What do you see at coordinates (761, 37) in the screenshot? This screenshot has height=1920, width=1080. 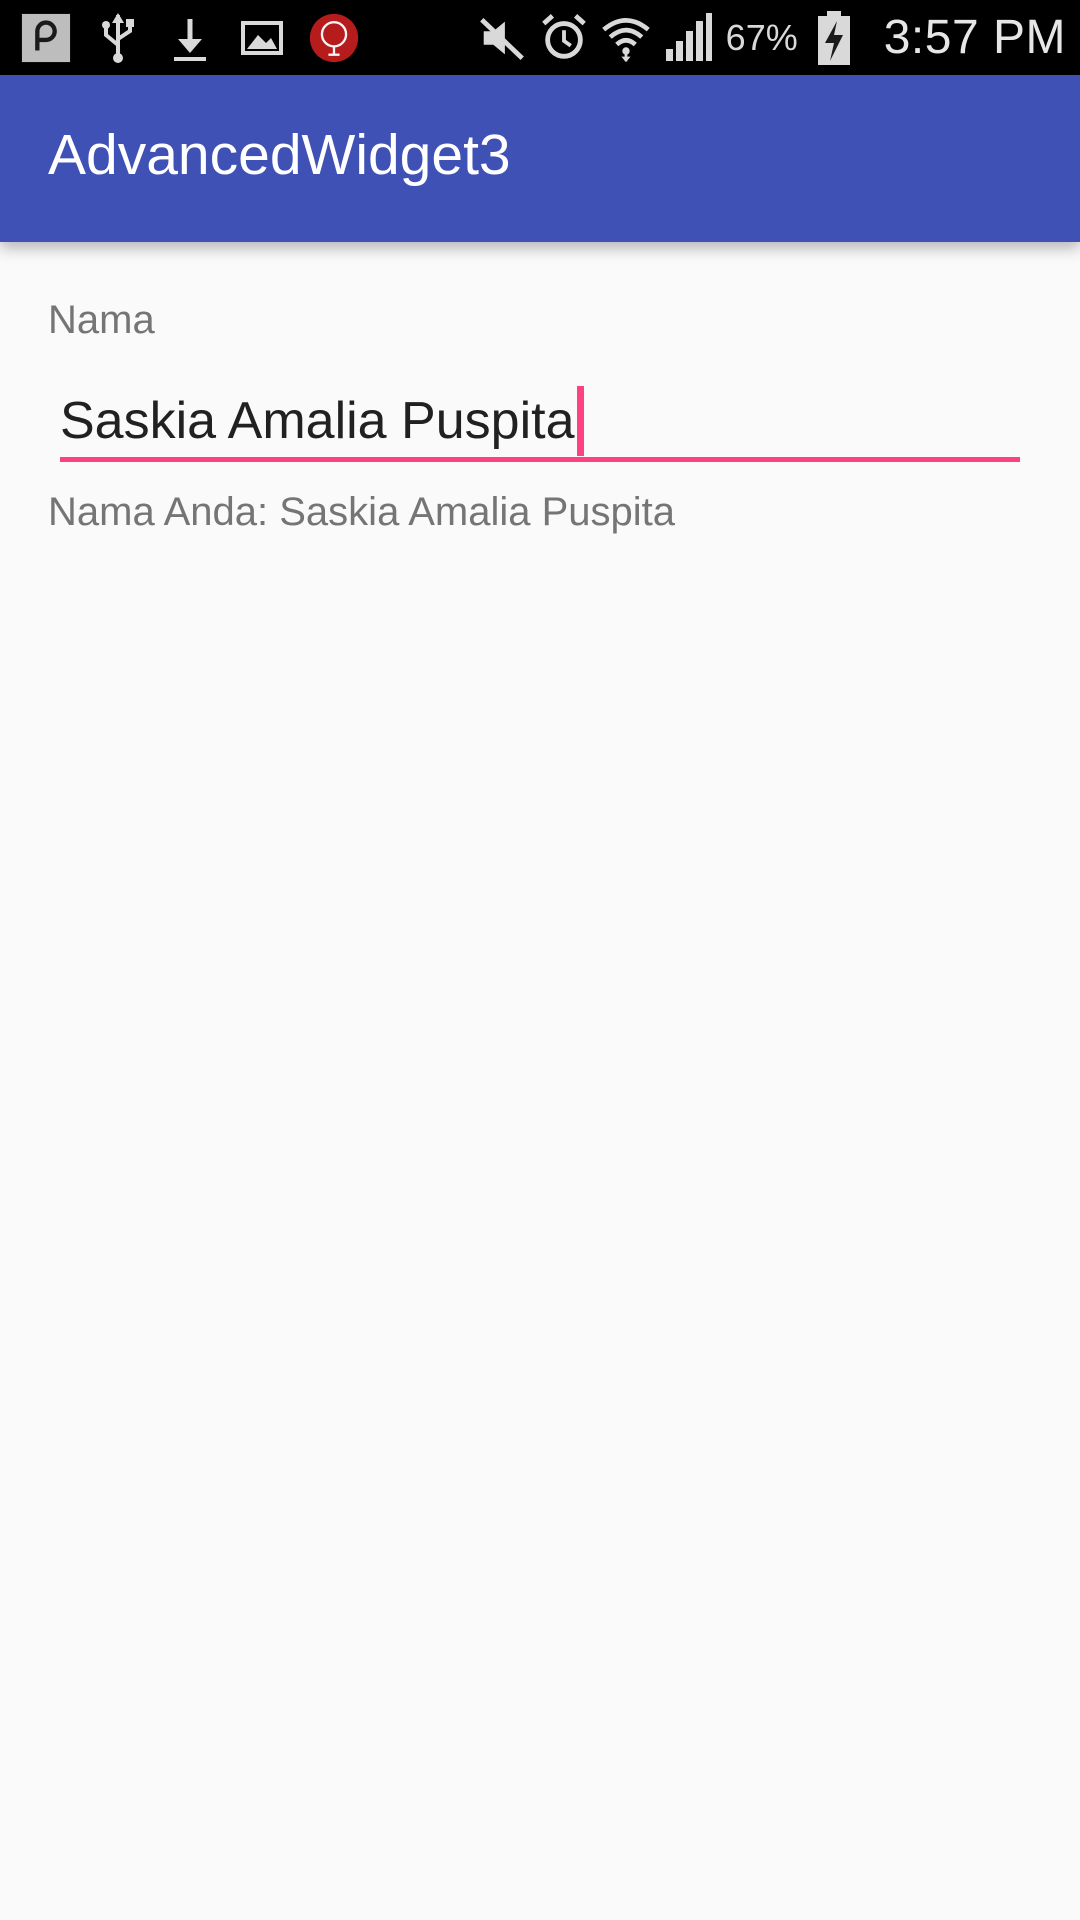 I see `battery-percentage: 67%` at bounding box center [761, 37].